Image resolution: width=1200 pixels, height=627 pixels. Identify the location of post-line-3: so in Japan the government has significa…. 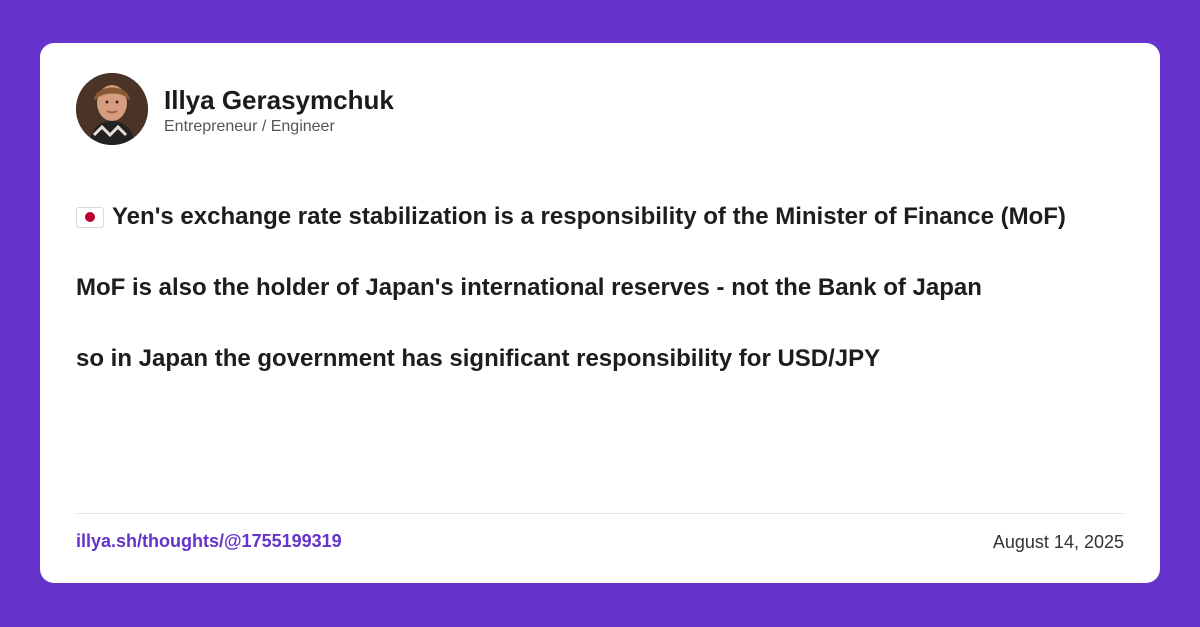
(606, 359).